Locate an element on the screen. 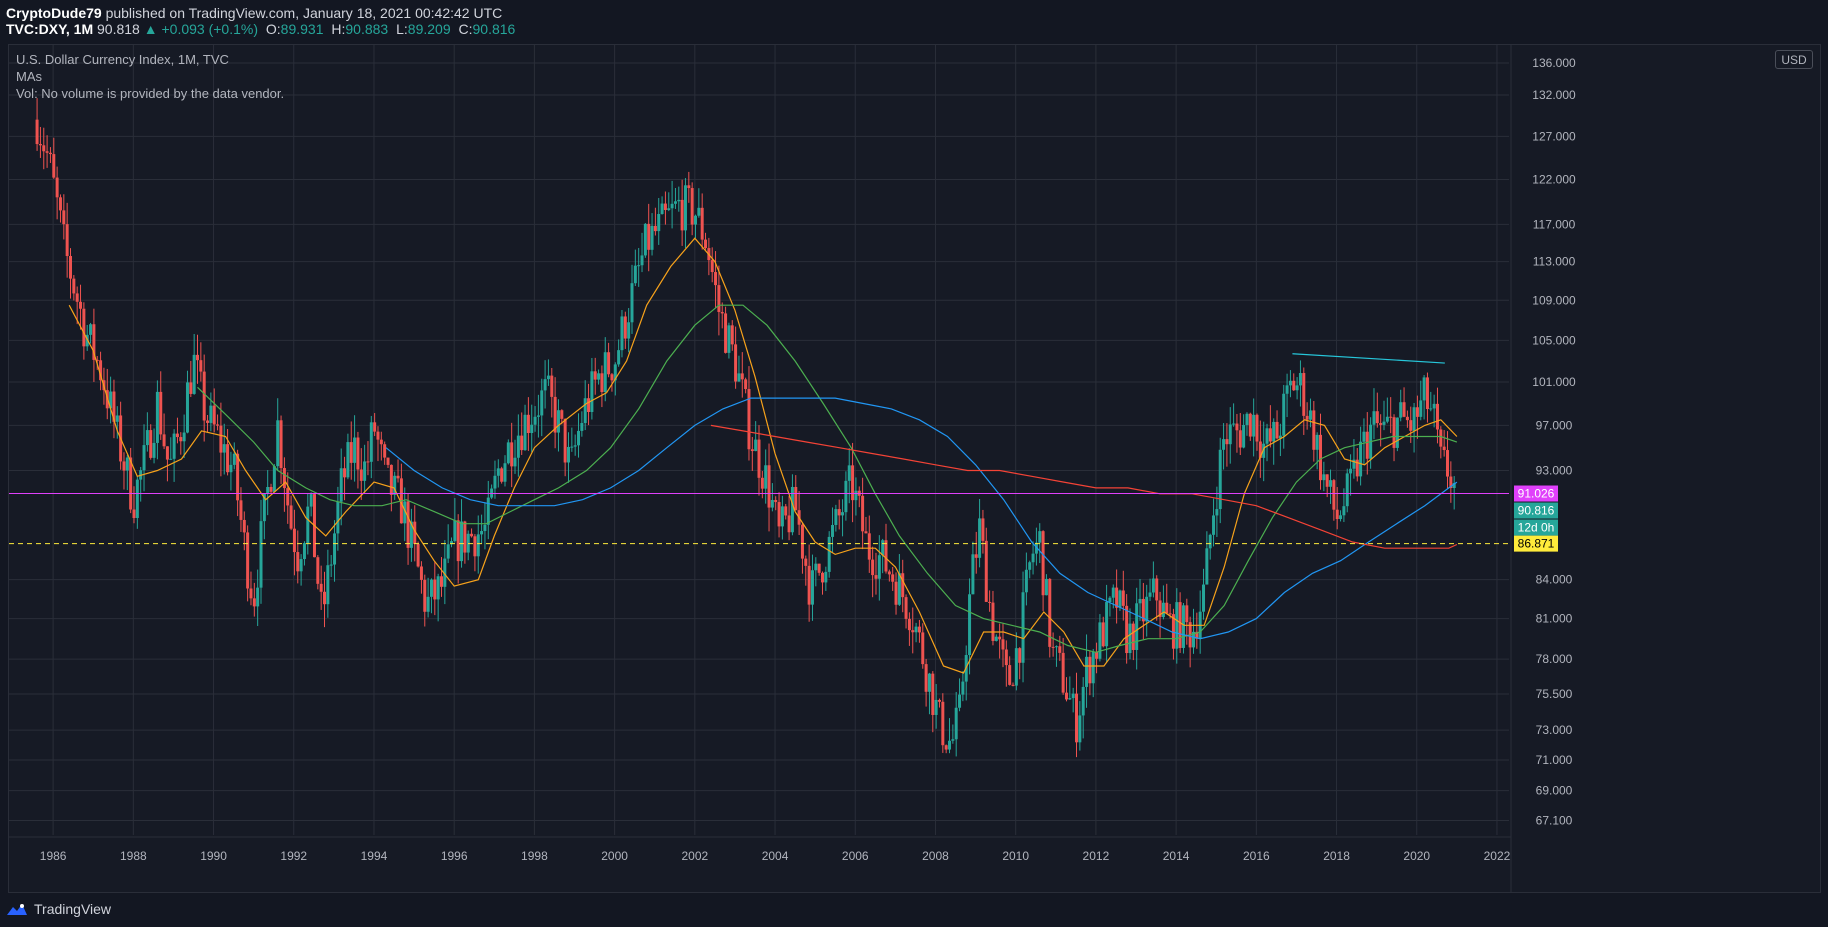 Image resolution: width=1828 pixels, height=927 pixels. close-value: 90.816 is located at coordinates (494, 29).